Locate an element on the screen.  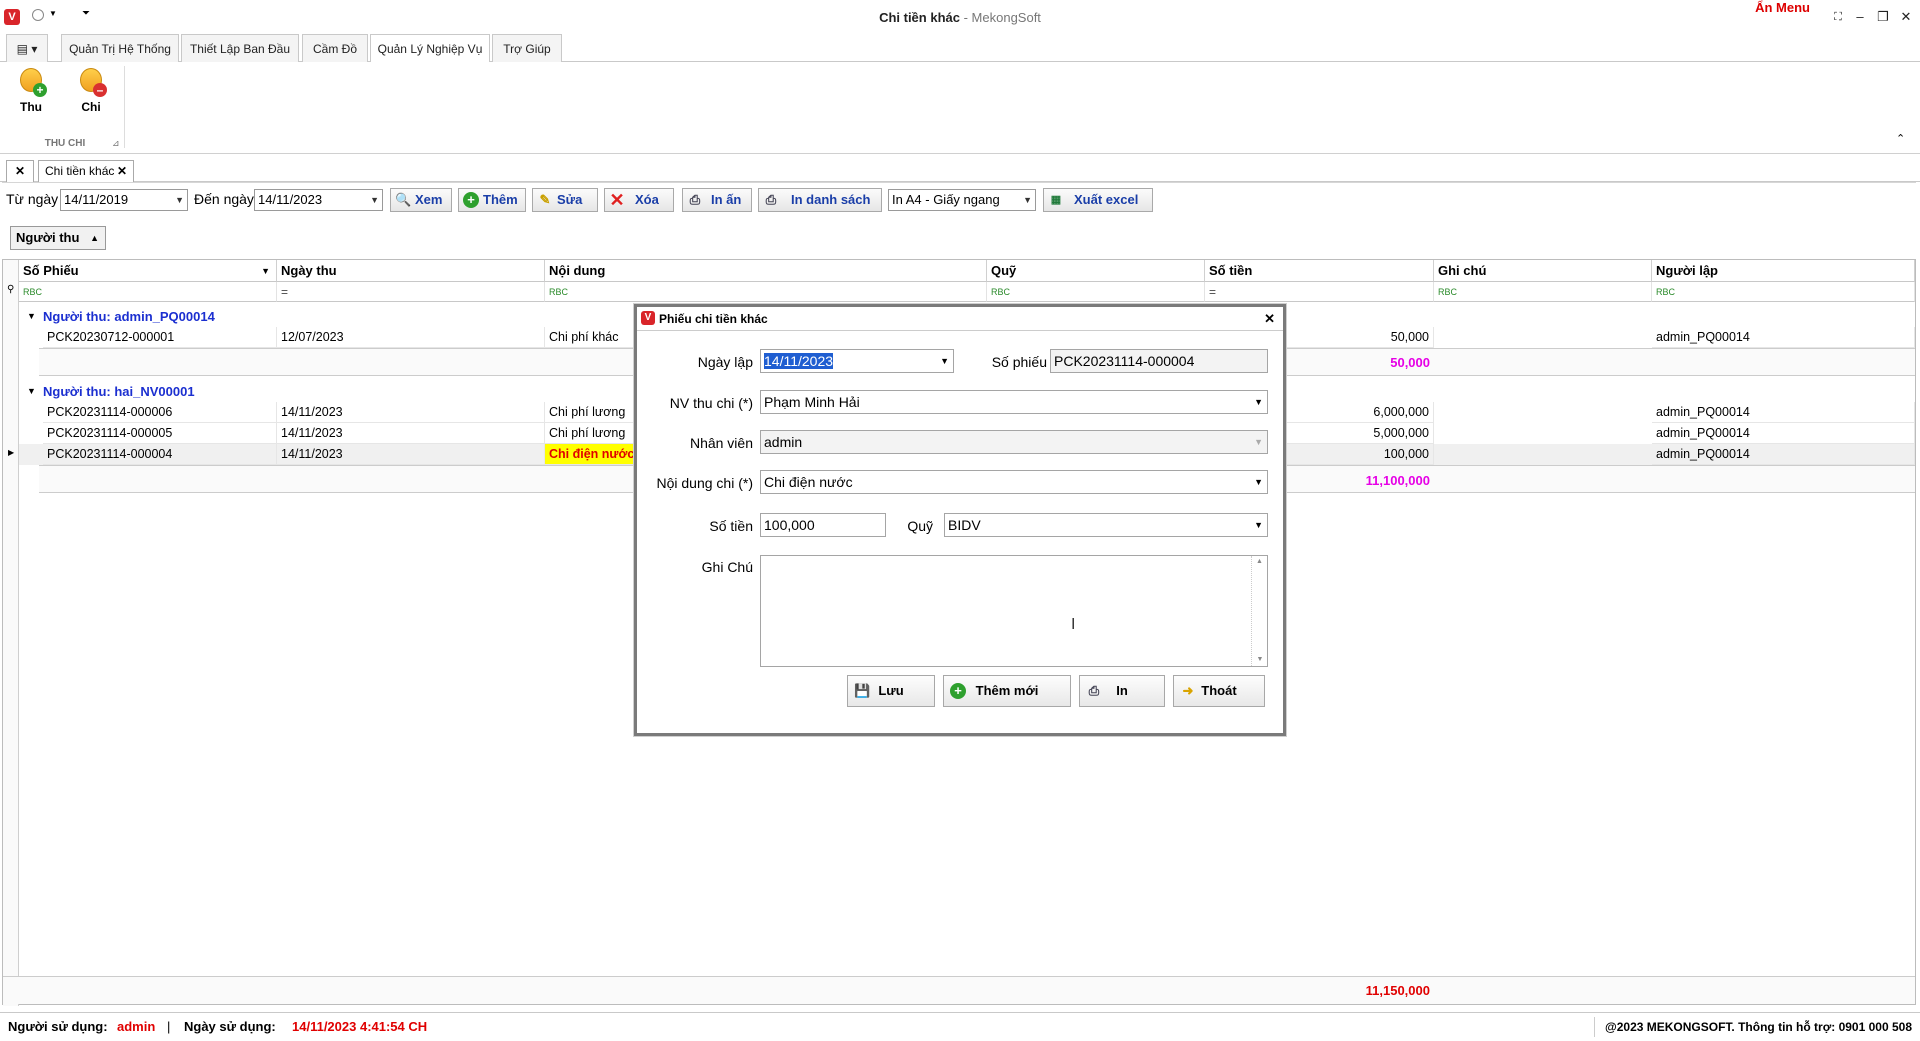
user-value: admin is located at coordinates (136, 1026).